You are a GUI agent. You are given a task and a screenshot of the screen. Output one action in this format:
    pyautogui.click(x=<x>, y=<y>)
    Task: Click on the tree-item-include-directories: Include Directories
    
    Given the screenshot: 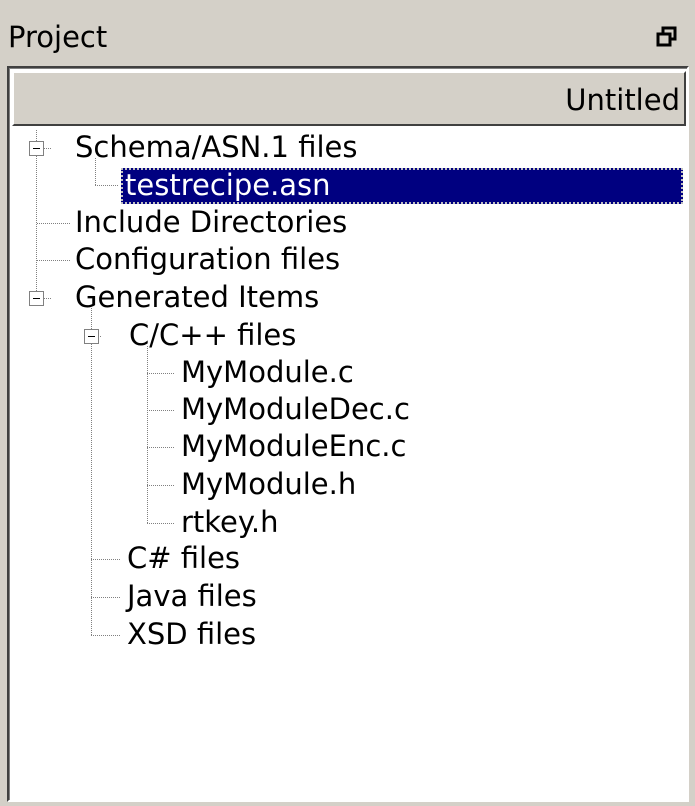 What is the action you would take?
    pyautogui.click(x=211, y=223)
    